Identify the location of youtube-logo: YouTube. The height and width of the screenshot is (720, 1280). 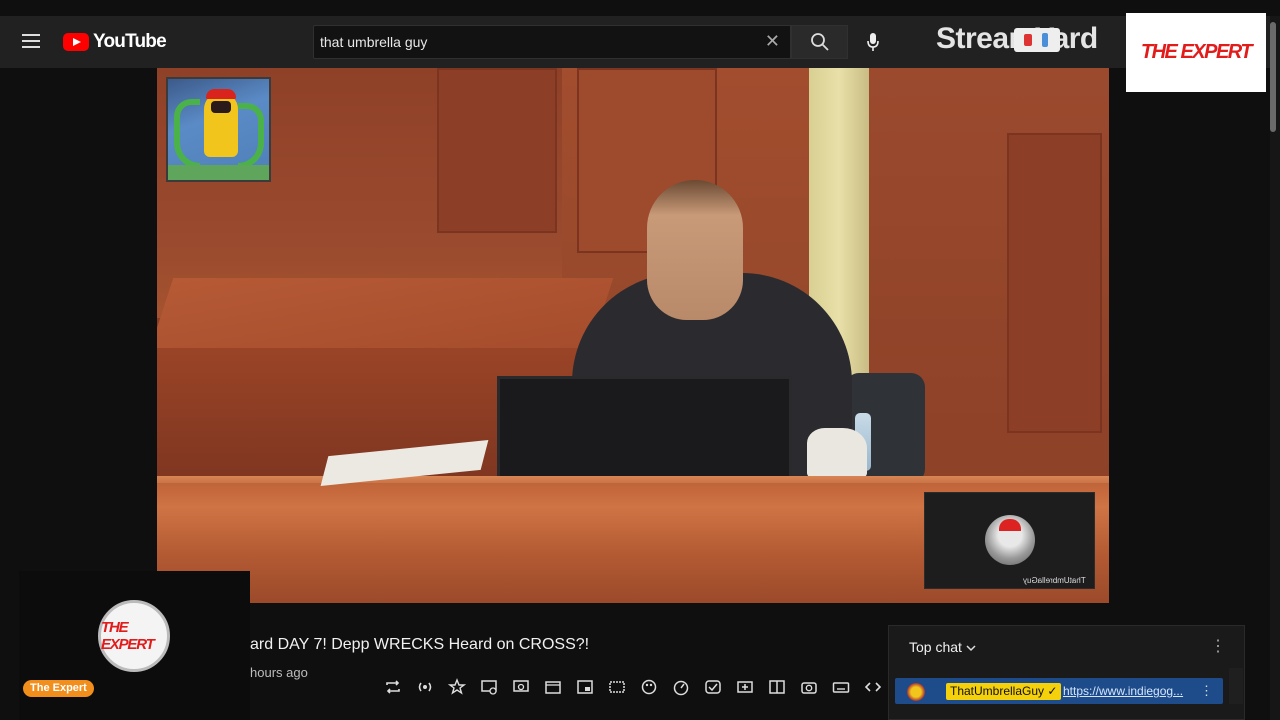
(115, 42).